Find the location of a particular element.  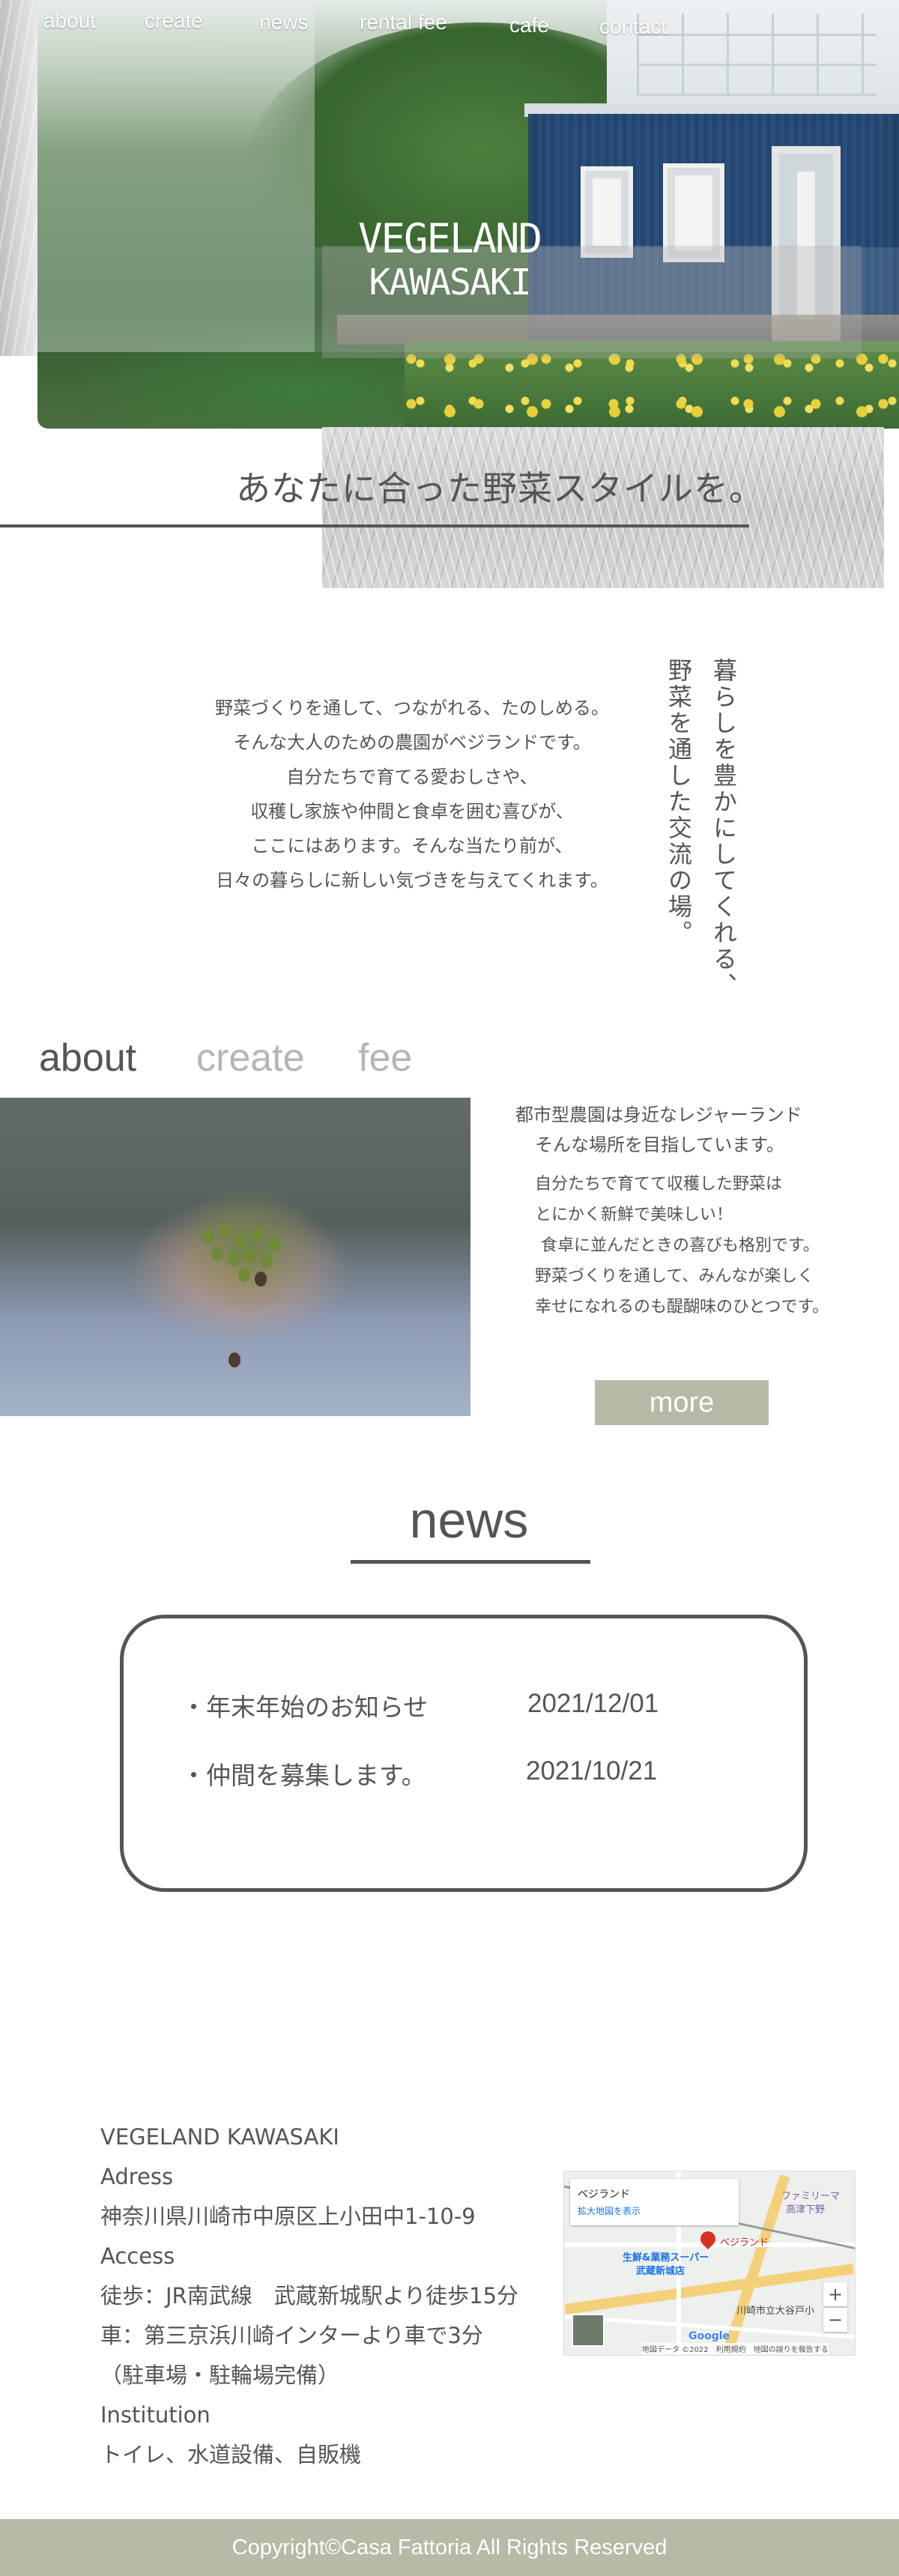

zoom-in-button: + is located at coordinates (835, 2294).